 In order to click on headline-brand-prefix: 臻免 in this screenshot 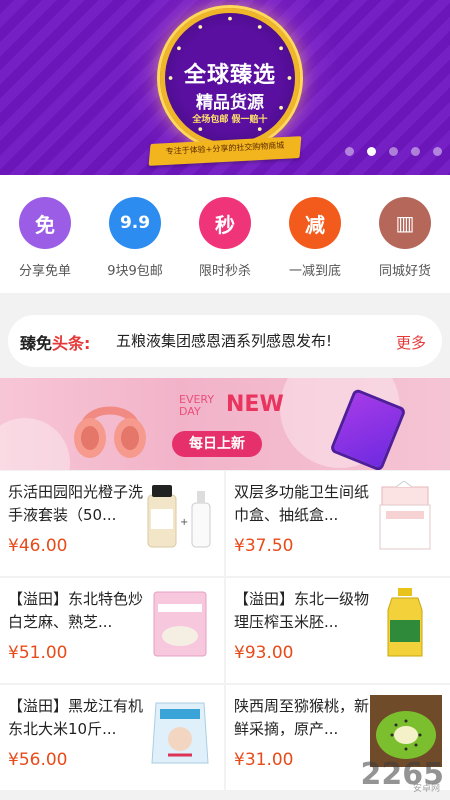, I will do `click(36, 343)`.